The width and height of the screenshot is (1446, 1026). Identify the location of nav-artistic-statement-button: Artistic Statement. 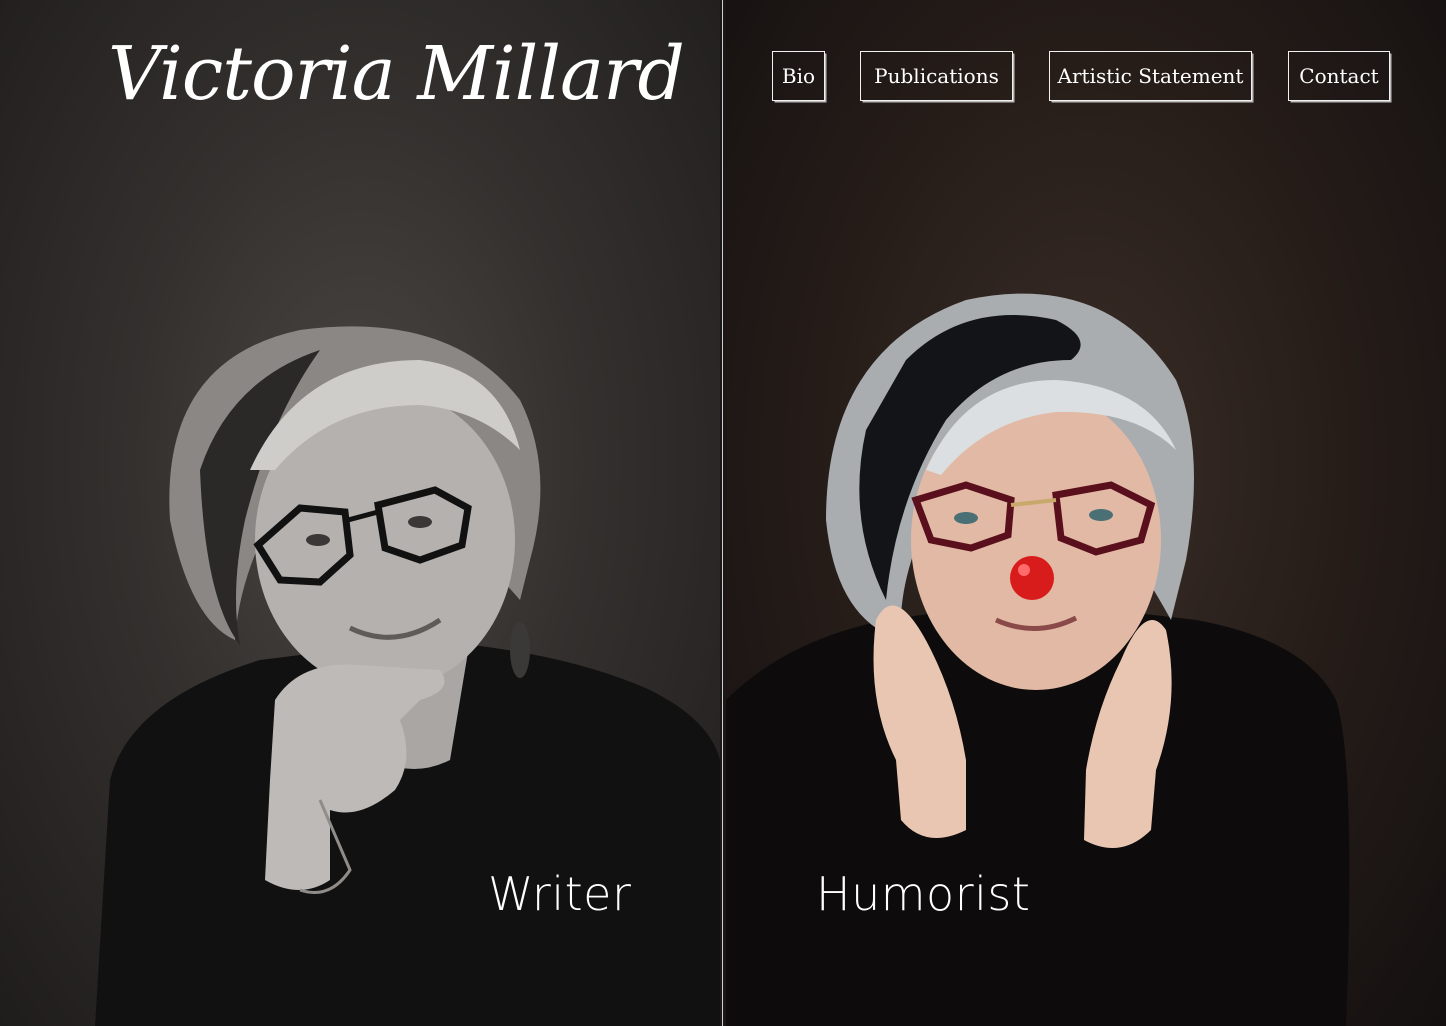
(1150, 76).